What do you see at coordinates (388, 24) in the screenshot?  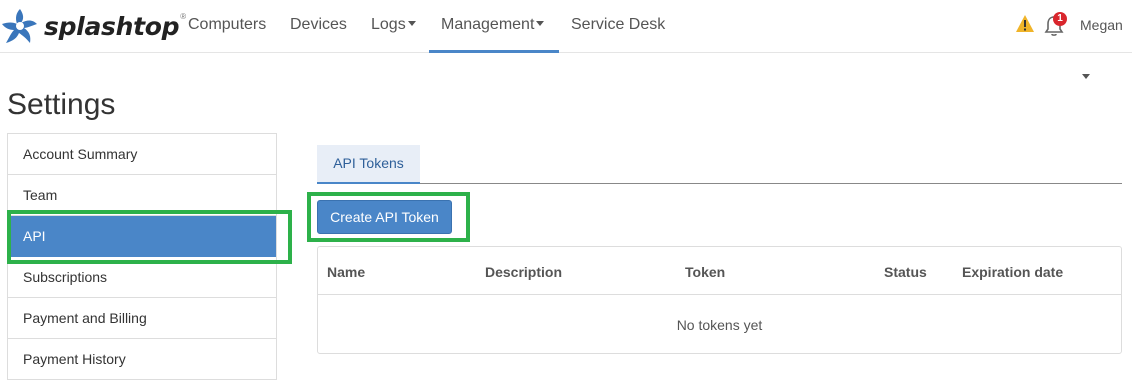 I see `nav-logs-label: Logs` at bounding box center [388, 24].